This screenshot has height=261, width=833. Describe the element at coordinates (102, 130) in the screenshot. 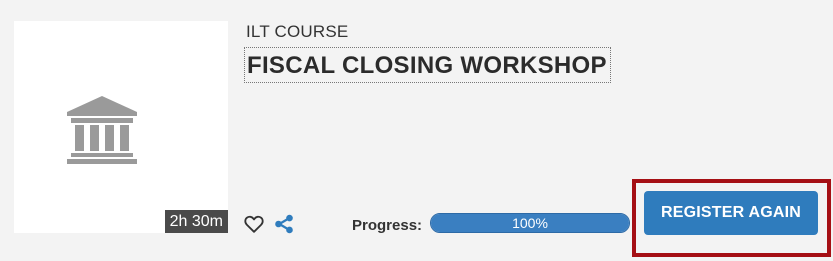

I see `bank-building-icon` at that location.